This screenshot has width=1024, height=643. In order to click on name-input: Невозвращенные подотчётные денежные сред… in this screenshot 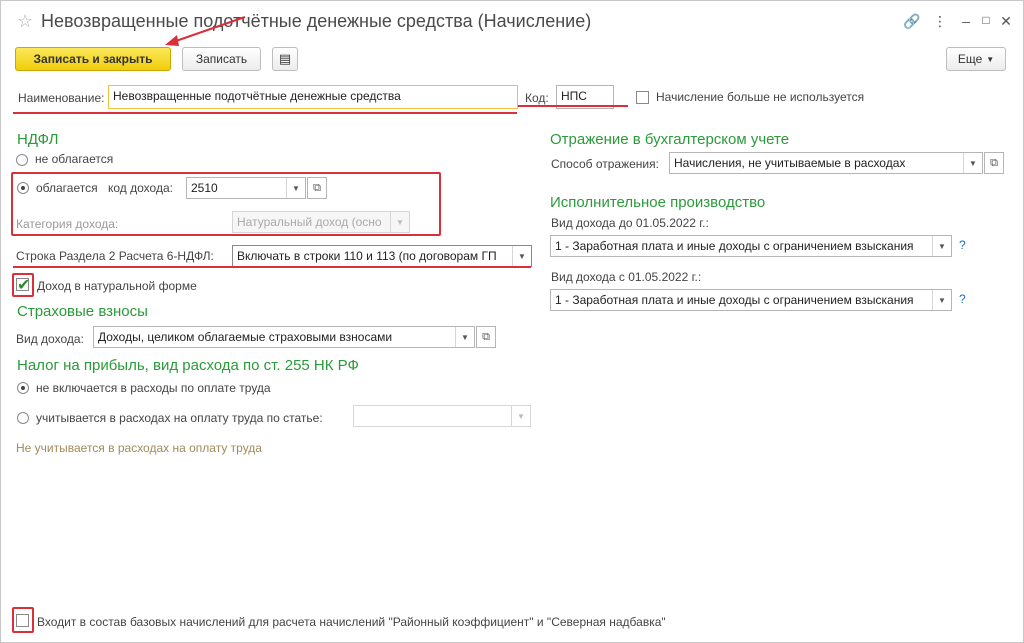, I will do `click(313, 97)`.